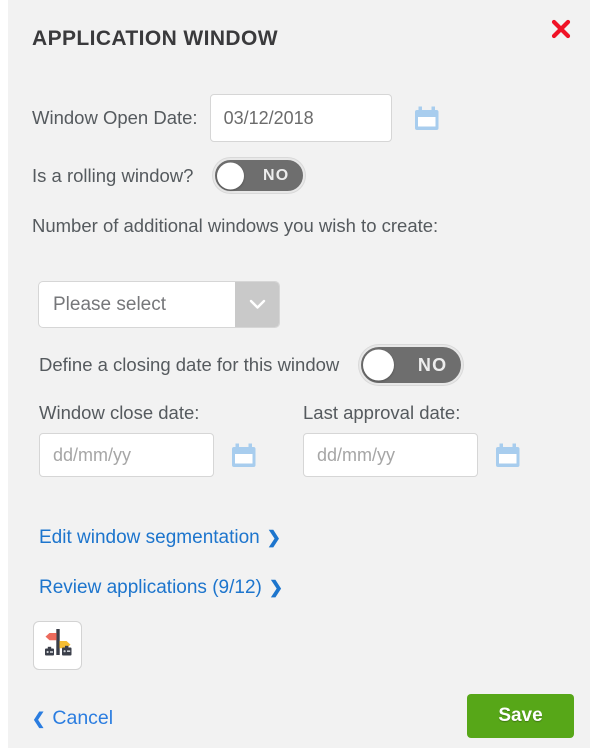  Describe the element at coordinates (150, 587) in the screenshot. I see `review-applications-label: Review applications (9/12)` at that location.